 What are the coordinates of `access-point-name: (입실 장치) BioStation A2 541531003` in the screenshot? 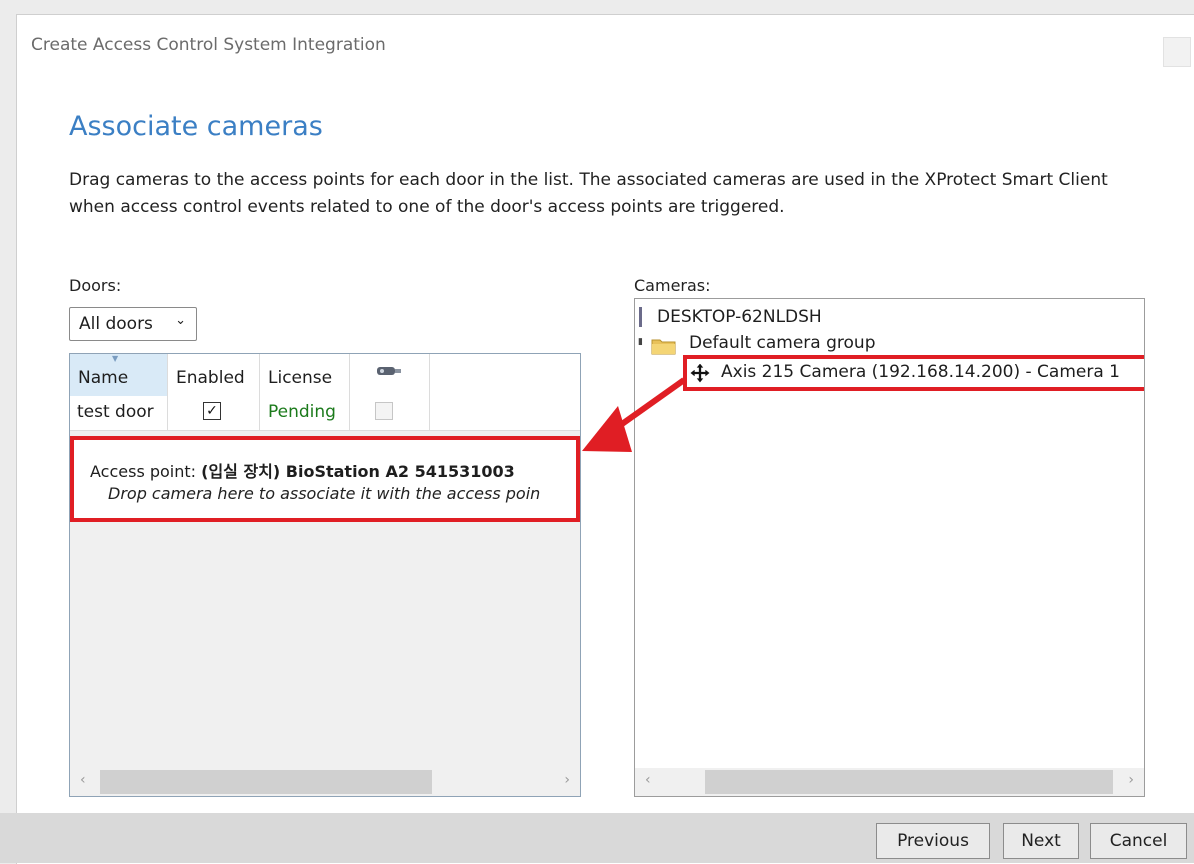 It's located at (358, 471).